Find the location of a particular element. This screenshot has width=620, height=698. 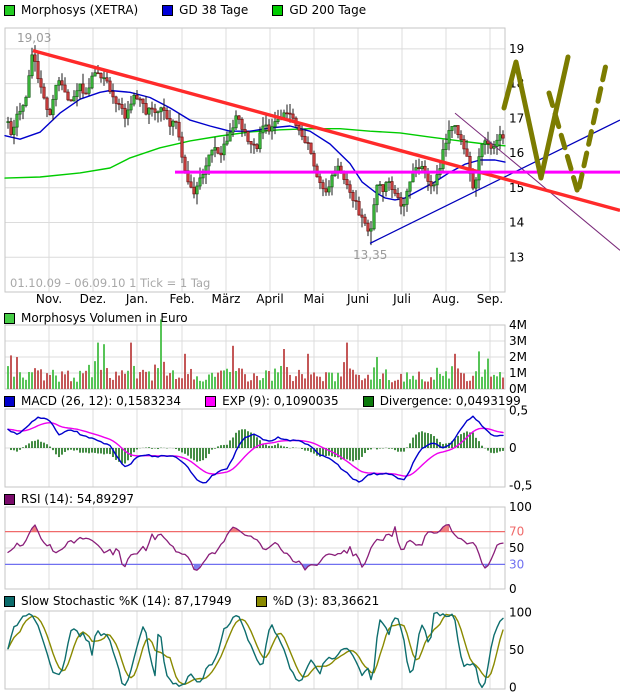

macd-swatch is located at coordinates (9, 401).